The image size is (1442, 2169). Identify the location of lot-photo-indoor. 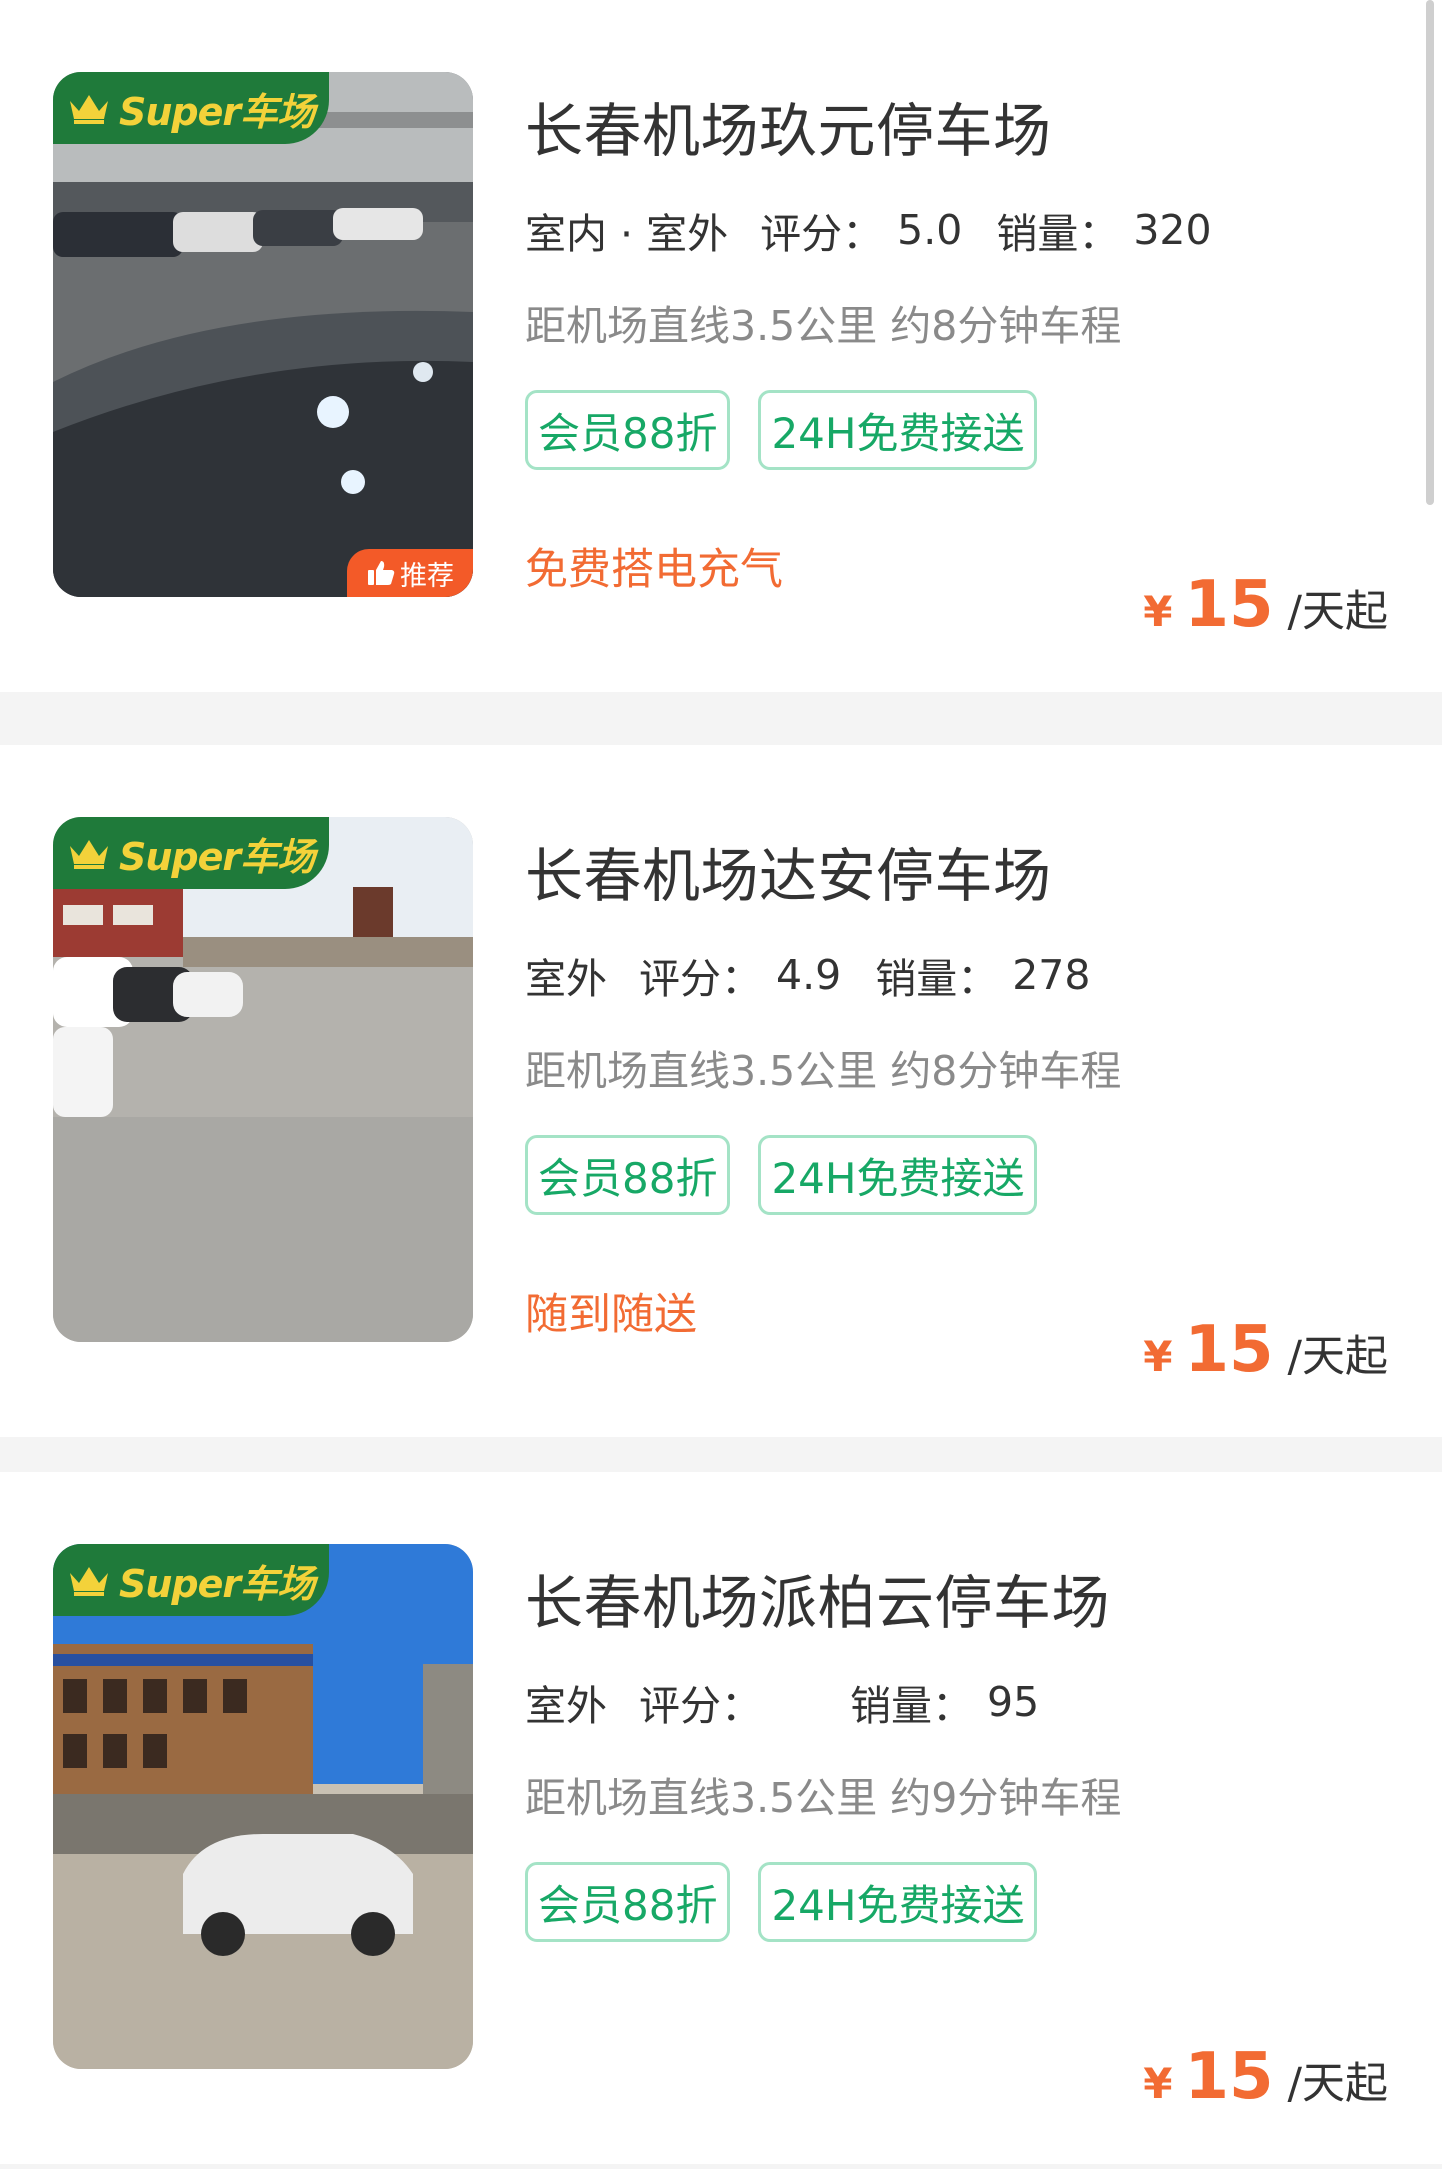
(263, 334).